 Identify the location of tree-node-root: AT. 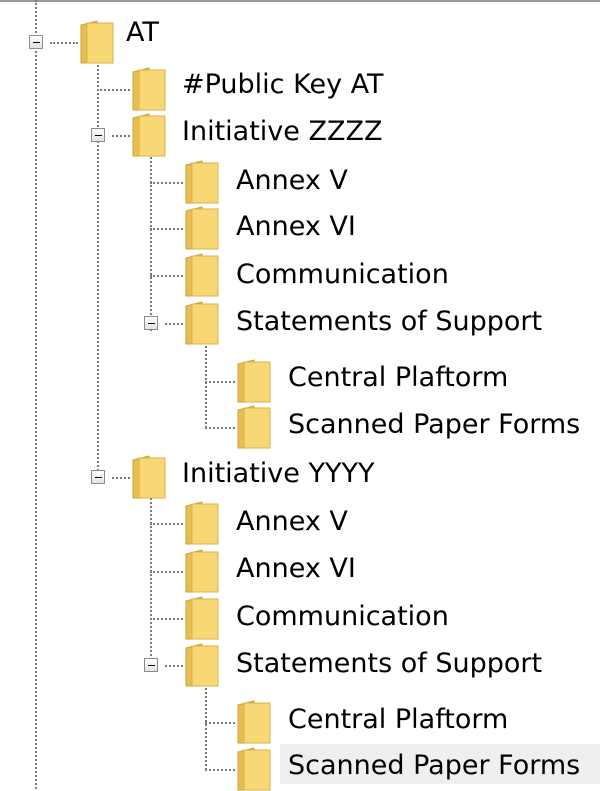
(142, 33).